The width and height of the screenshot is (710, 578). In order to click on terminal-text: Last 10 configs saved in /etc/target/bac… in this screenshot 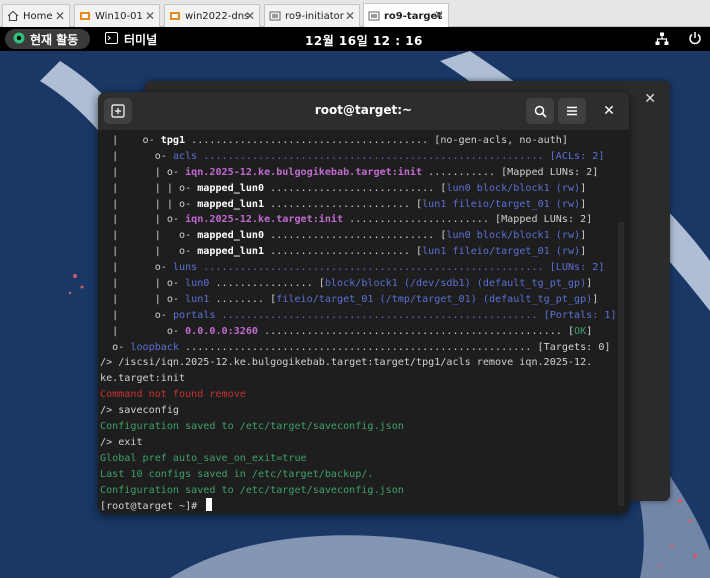, I will do `click(237, 474)`.